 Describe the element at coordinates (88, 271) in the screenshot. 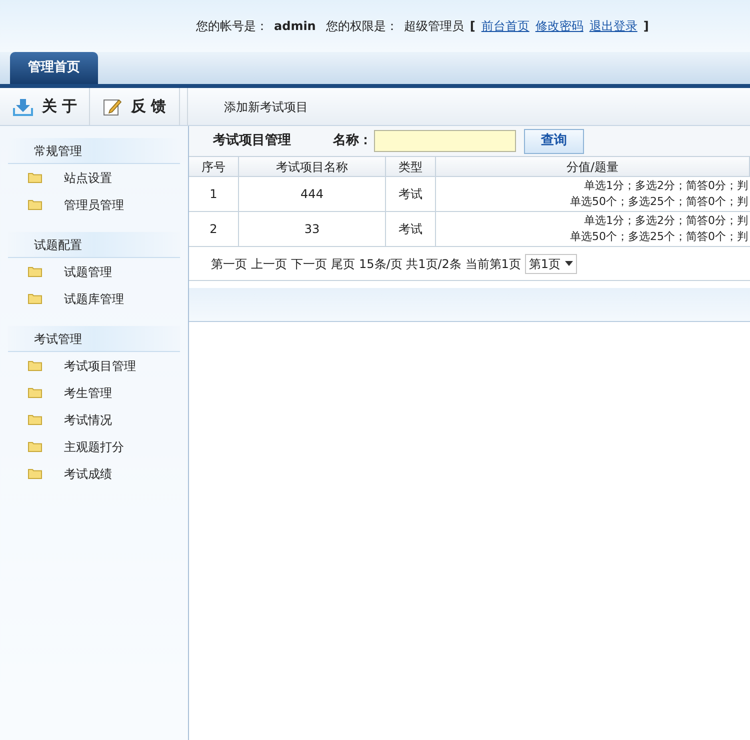

I see `sidebar-item: 试题管理` at that location.